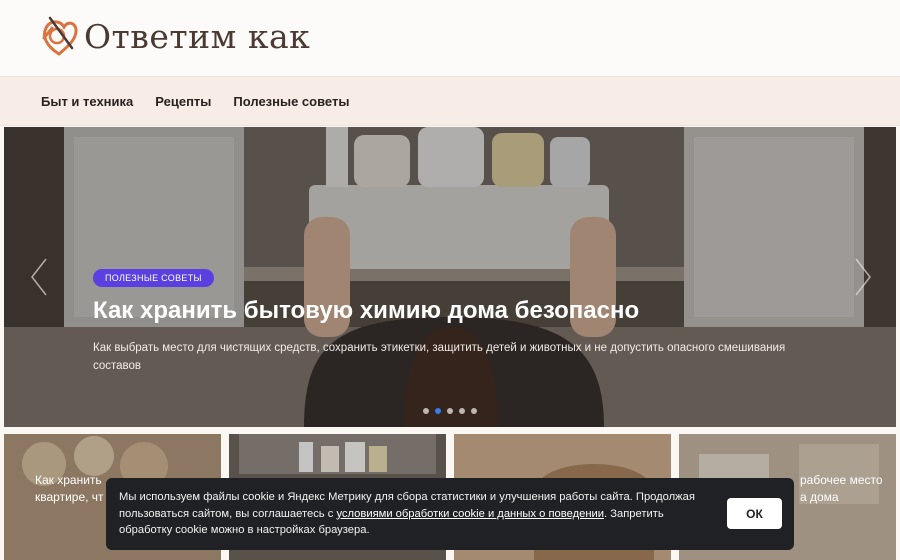 The image size is (900, 560). What do you see at coordinates (153, 278) in the screenshot?
I see `category-badge: ПОЛЕЗНЫЕ СОВЕТЫ` at bounding box center [153, 278].